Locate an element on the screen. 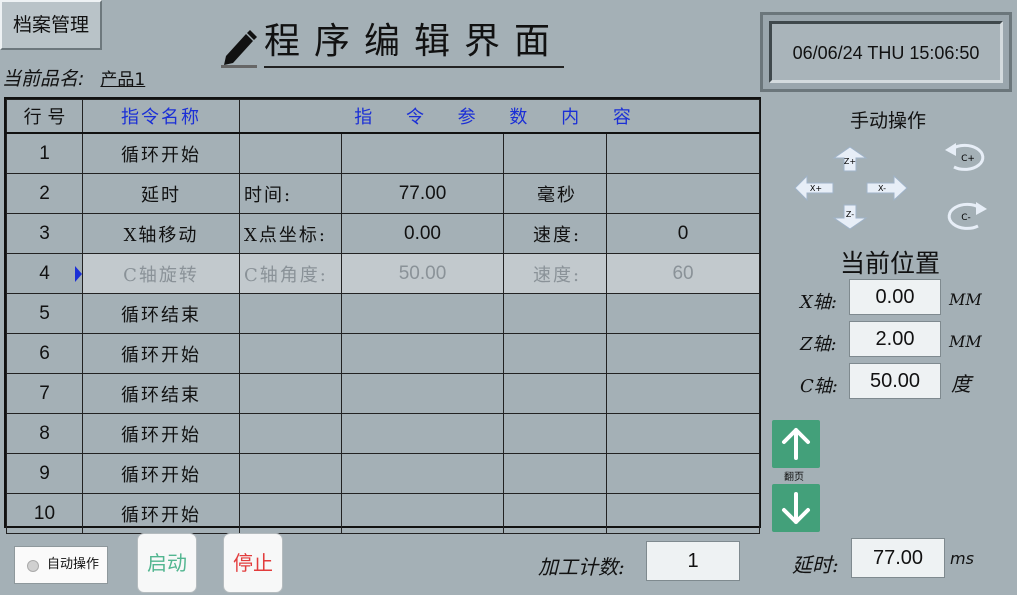 This screenshot has height=595, width=1017. col-header-command-name: 指令名称 is located at coordinates (161, 116).